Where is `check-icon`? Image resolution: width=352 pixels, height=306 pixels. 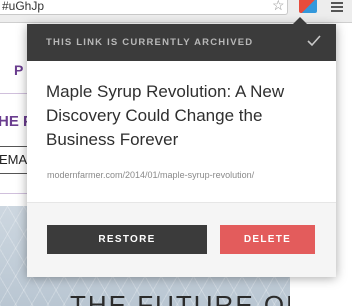 check-icon is located at coordinates (314, 41).